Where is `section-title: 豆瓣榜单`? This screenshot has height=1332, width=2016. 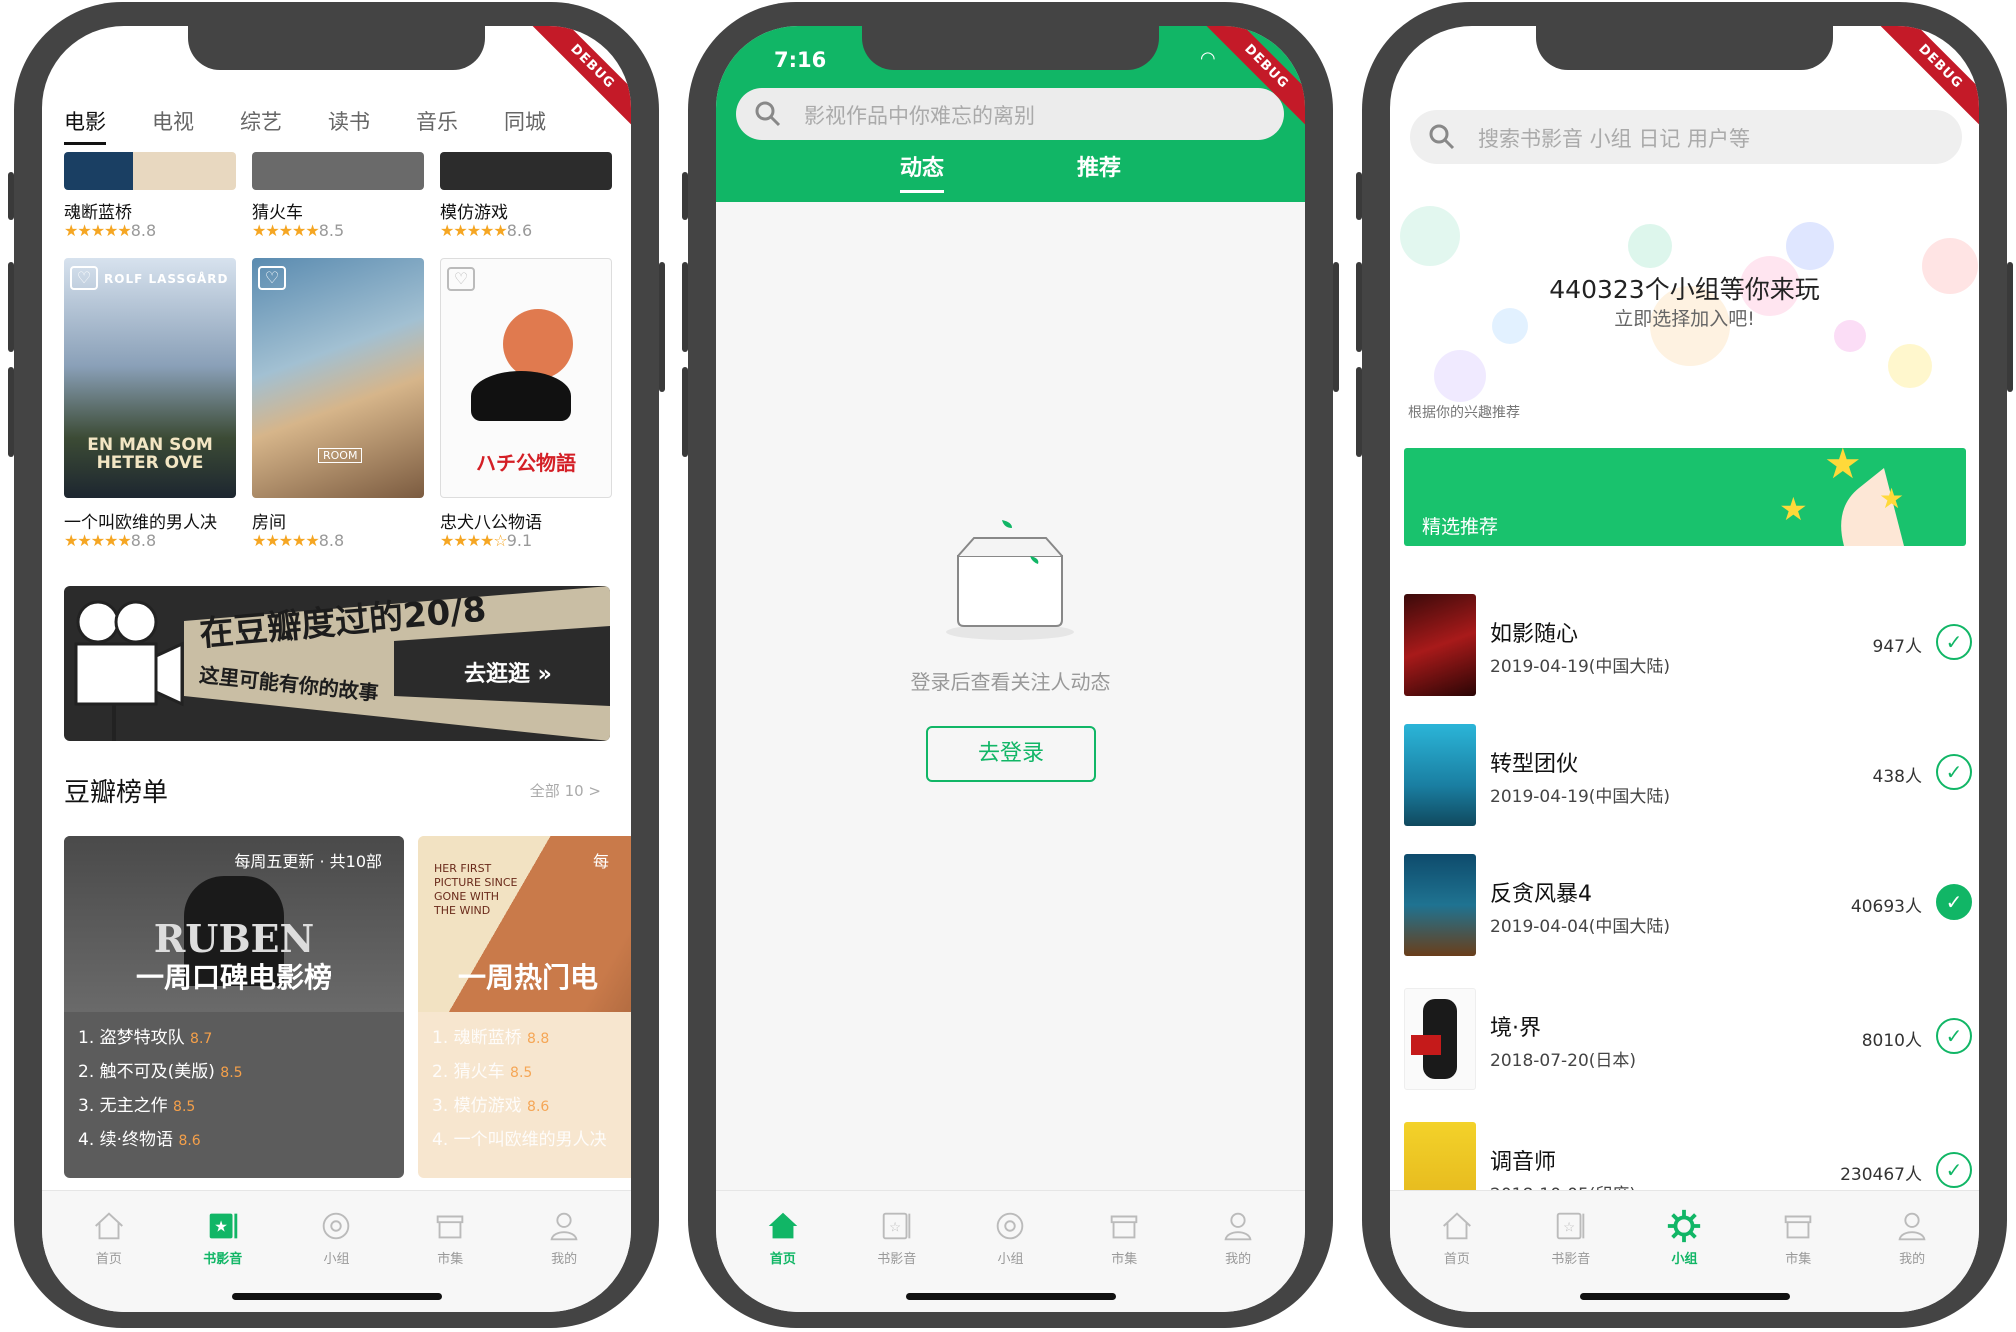 section-title: 豆瓣榜单 is located at coordinates (116, 793).